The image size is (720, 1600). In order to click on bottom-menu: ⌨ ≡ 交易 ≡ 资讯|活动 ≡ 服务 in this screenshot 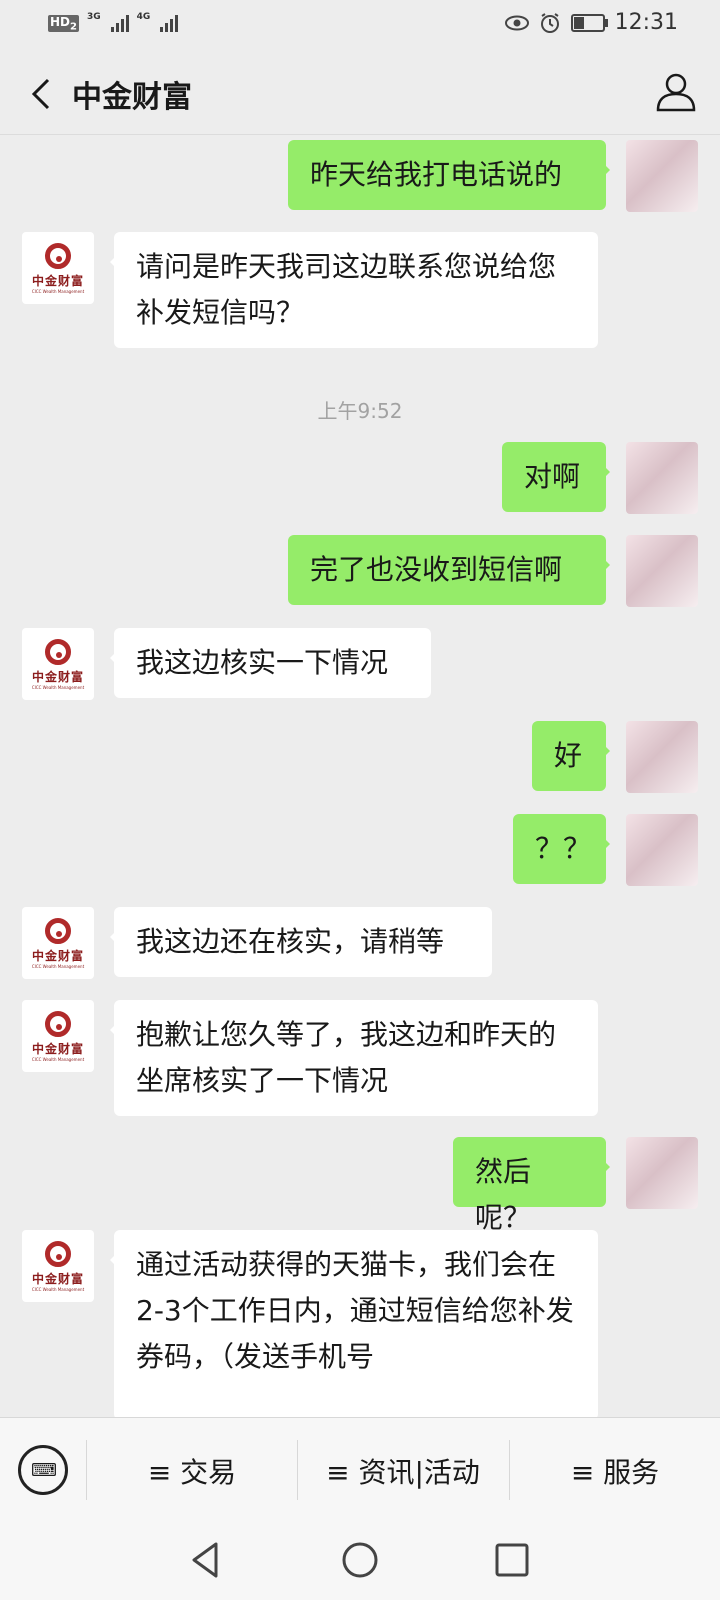, I will do `click(360, 1470)`.